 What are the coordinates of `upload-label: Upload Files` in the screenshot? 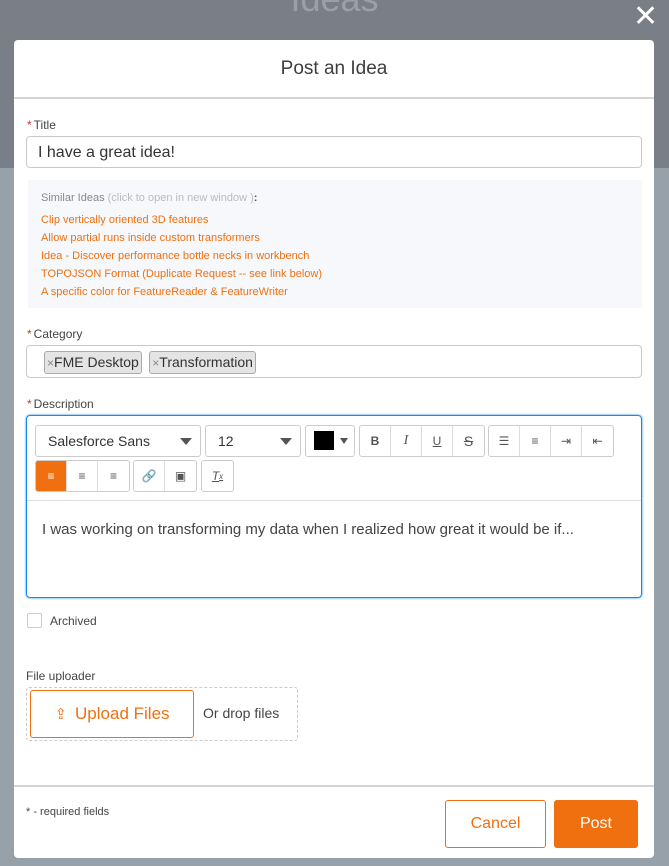 It's located at (122, 713).